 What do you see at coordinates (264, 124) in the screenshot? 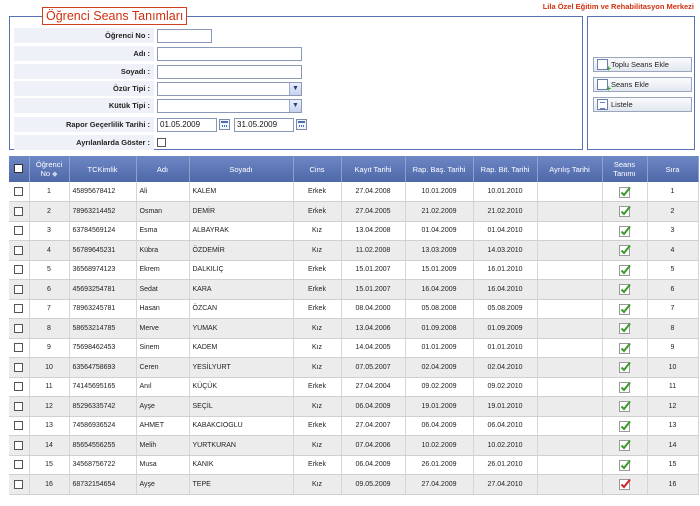
I see `rapor-bitis-input` at bounding box center [264, 124].